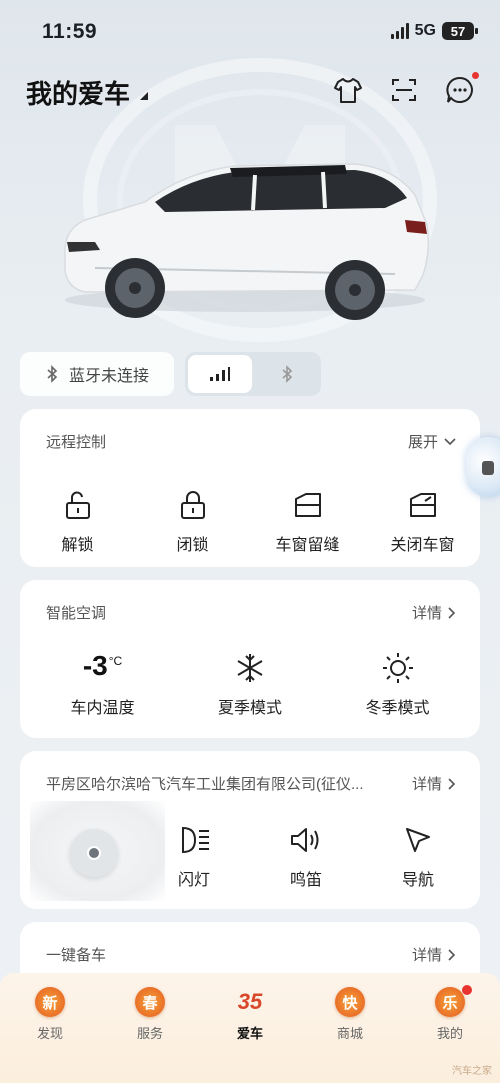  I want to click on tab-label: 我的, so click(449, 1033).